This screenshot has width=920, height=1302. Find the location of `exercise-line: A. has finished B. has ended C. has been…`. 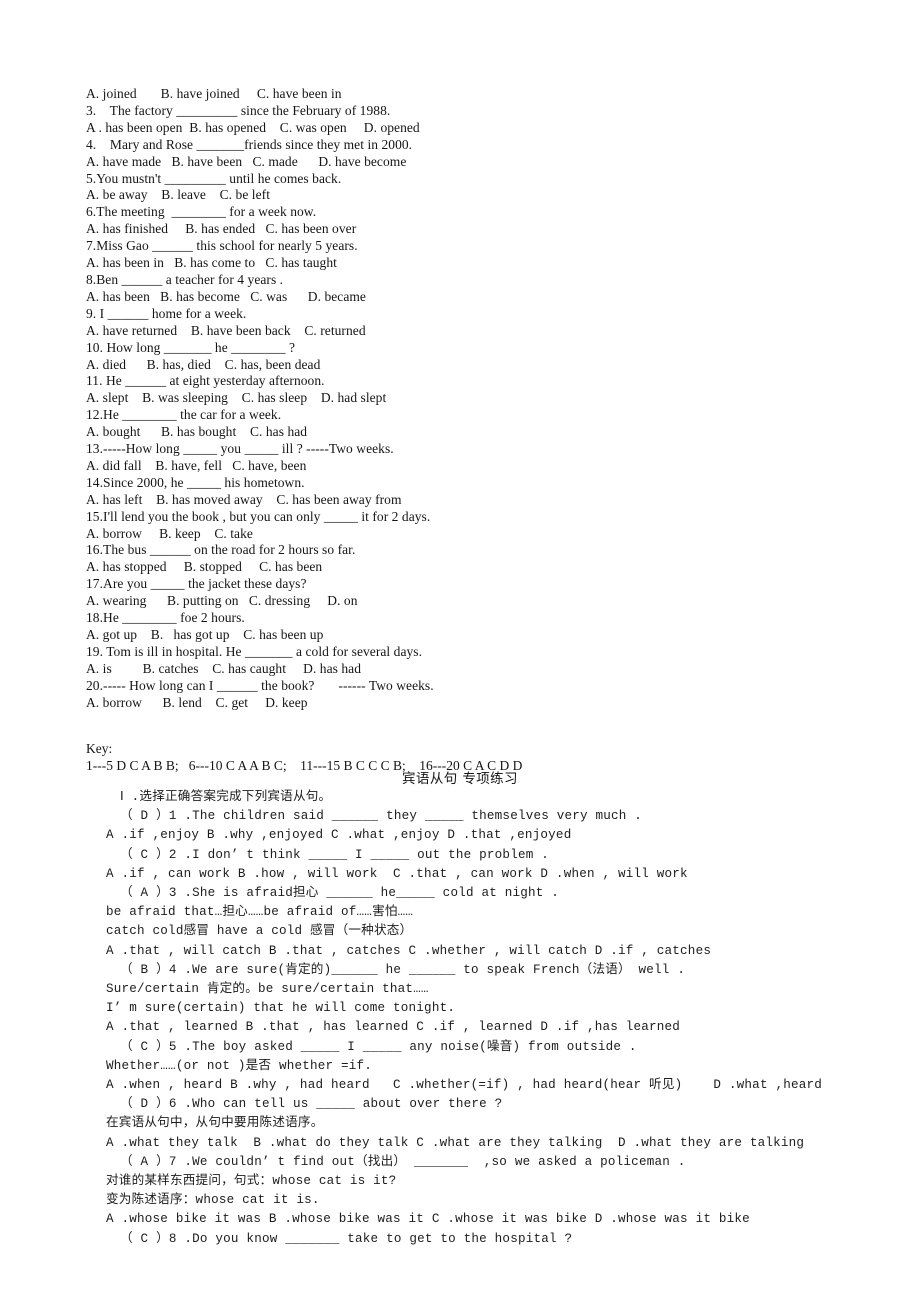

exercise-line: A. has finished B. has ended C. has been… is located at coordinates (221, 229).